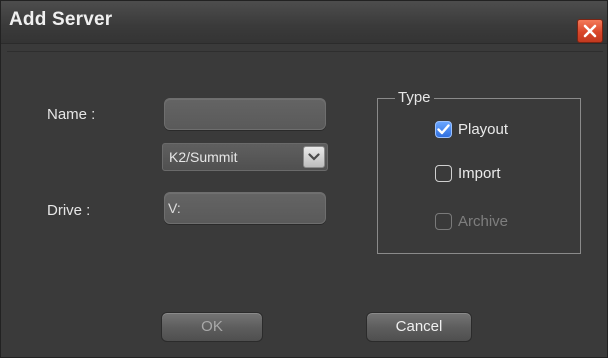 The image size is (608, 358). Describe the element at coordinates (245, 114) in the screenshot. I see `name-input` at that location.